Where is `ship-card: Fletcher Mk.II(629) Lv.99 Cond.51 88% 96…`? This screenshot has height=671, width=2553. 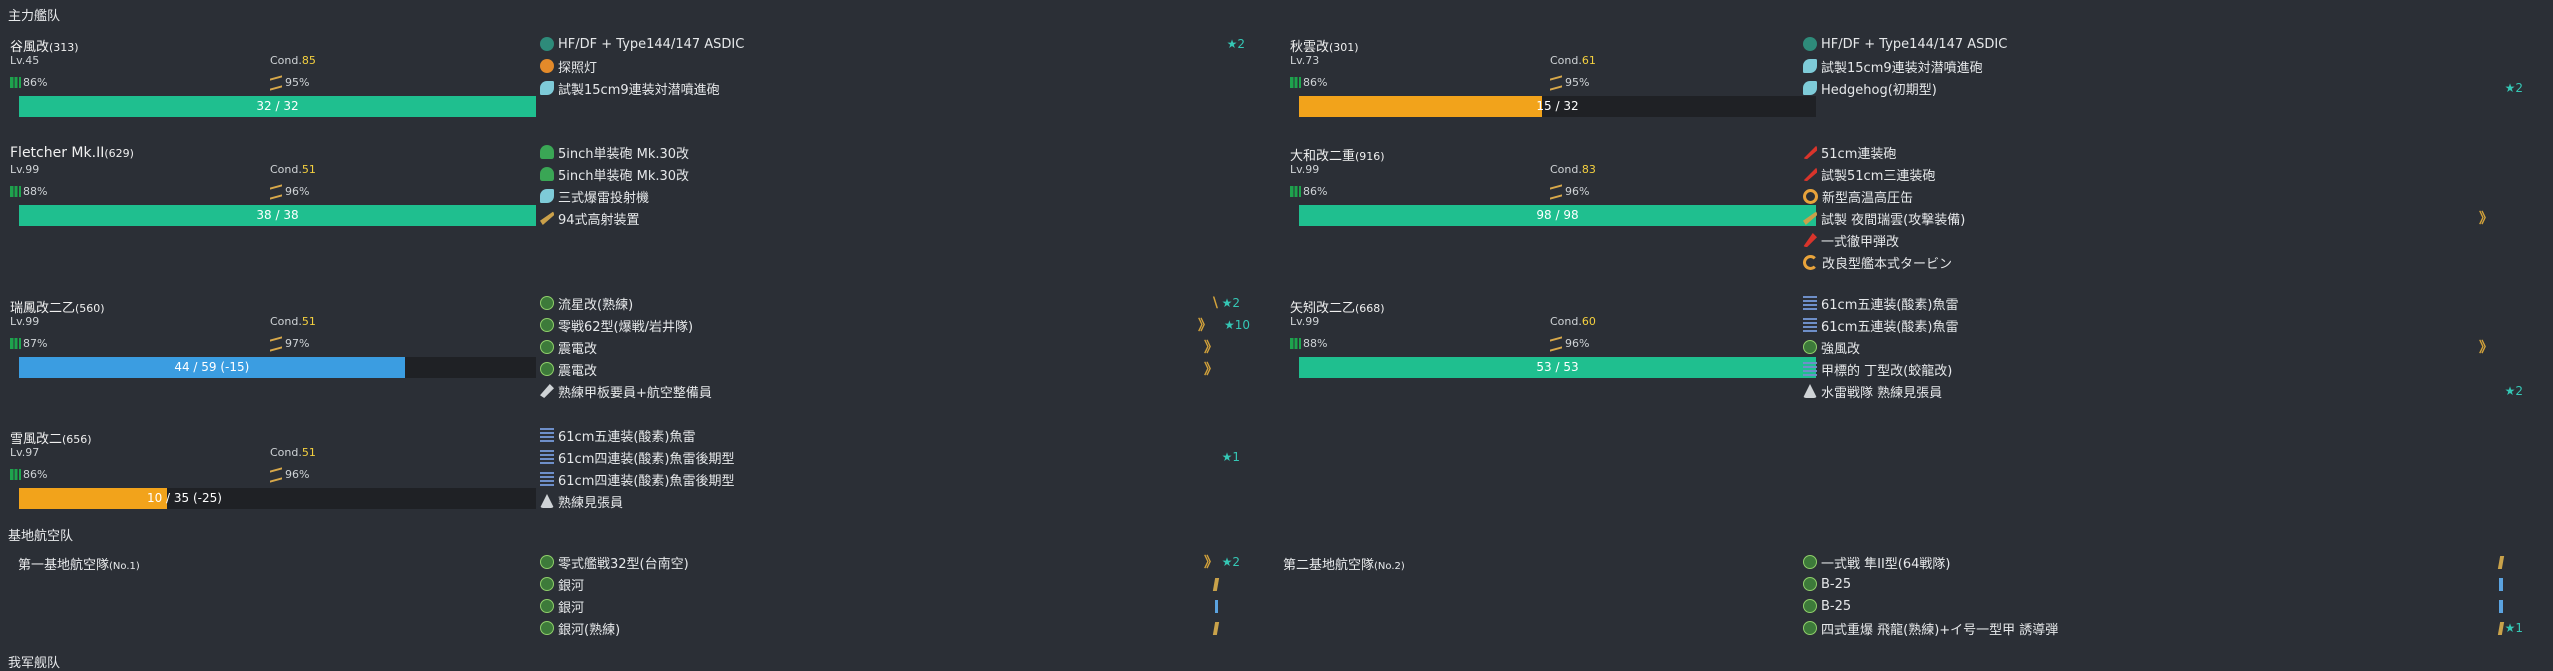 ship-card: Fletcher Mk.II(629) Lv.99 Cond.51 88% 96… is located at coordinates (268, 205).